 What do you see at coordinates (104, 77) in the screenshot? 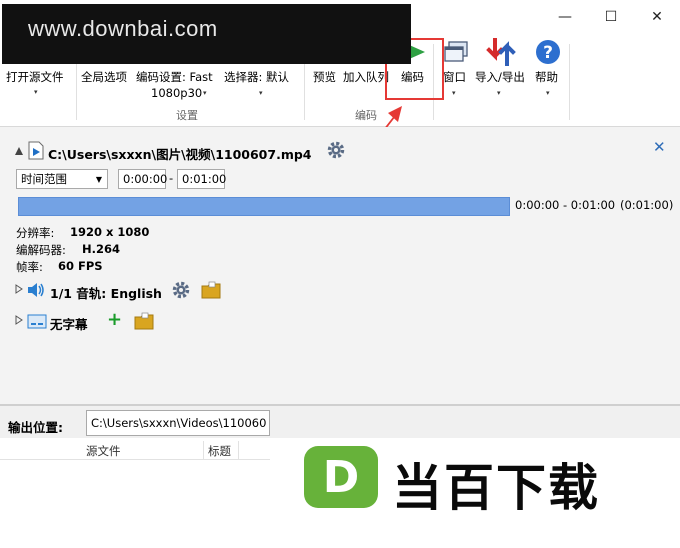
I see `global-options-button: 全局选项` at bounding box center [104, 77].